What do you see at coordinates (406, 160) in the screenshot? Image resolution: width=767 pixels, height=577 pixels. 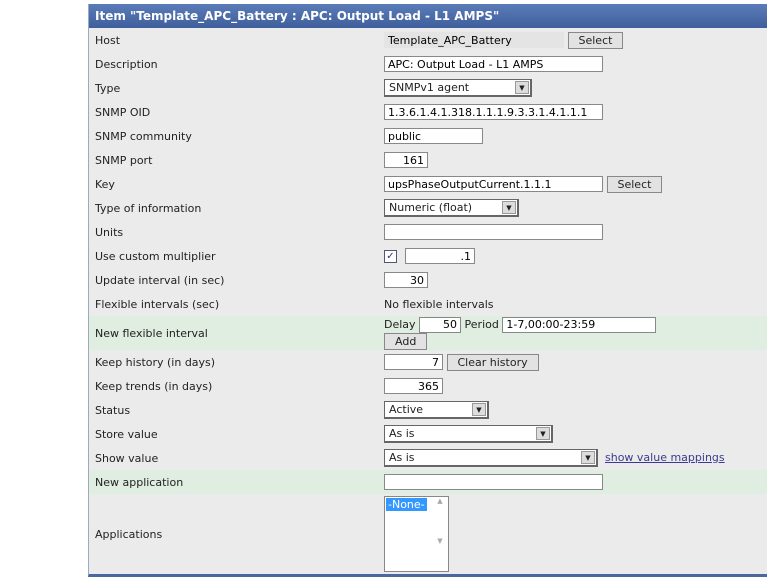 I see `snmp-port-input` at bounding box center [406, 160].